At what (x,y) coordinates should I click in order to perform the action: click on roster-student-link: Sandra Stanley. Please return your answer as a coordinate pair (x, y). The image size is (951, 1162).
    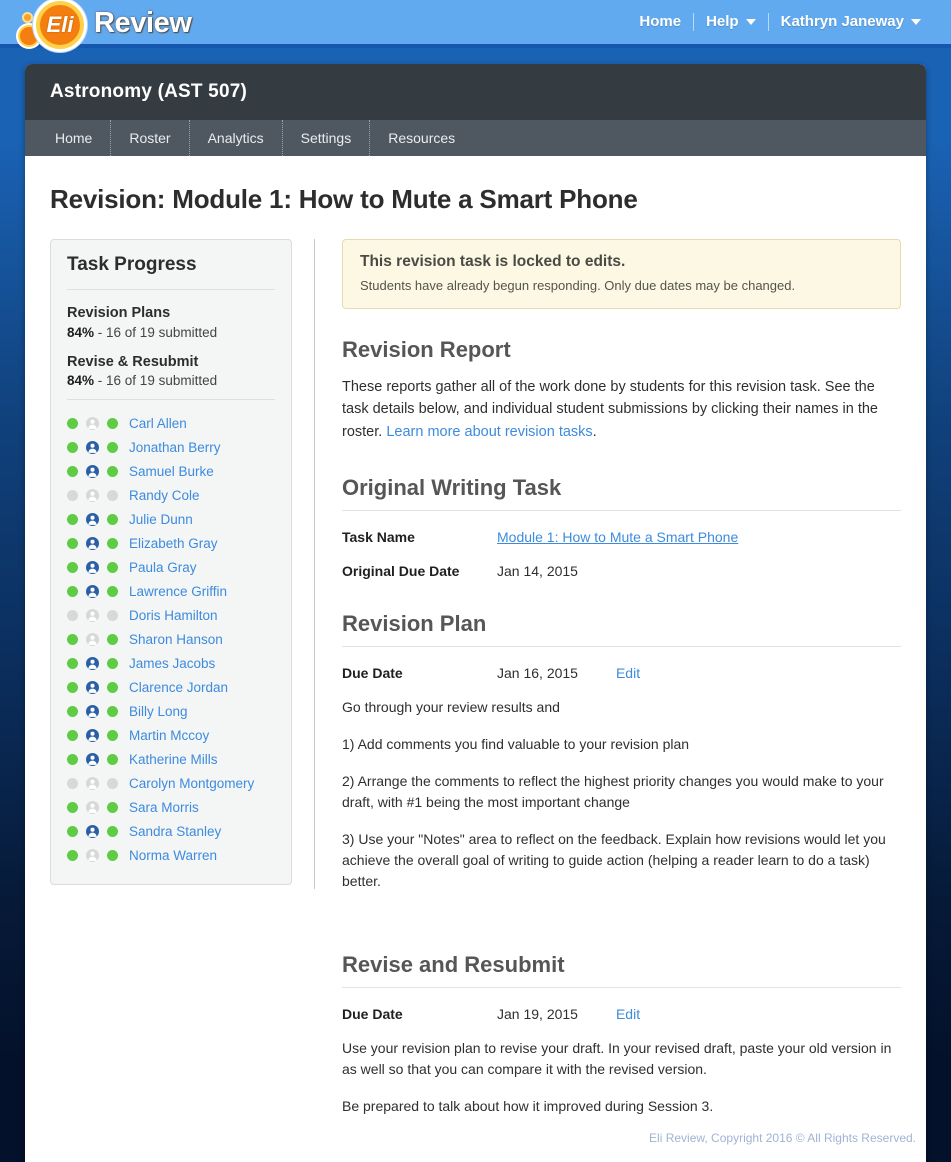
    Looking at the image, I should click on (175, 831).